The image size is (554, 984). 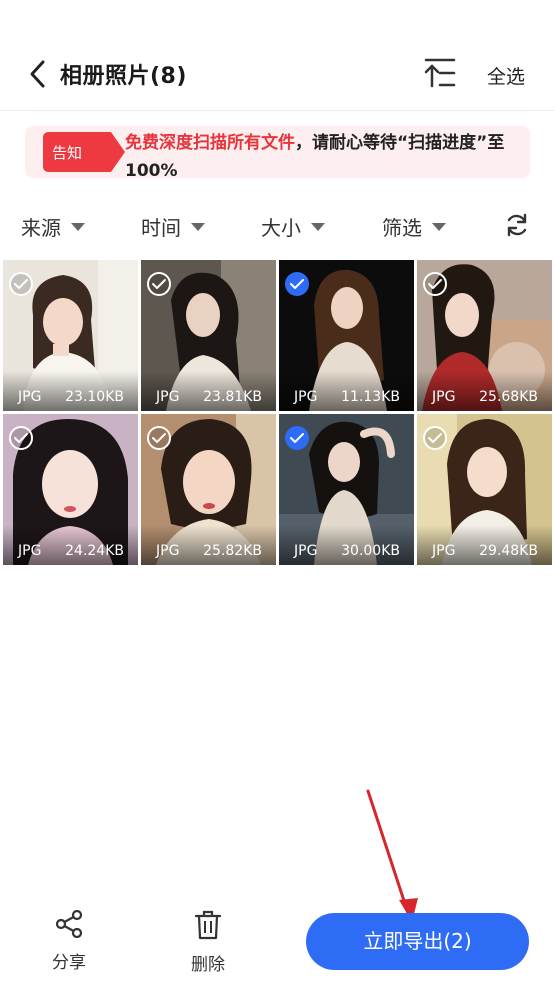 I want to click on notice-badge-label: 告知, so click(x=67, y=153).